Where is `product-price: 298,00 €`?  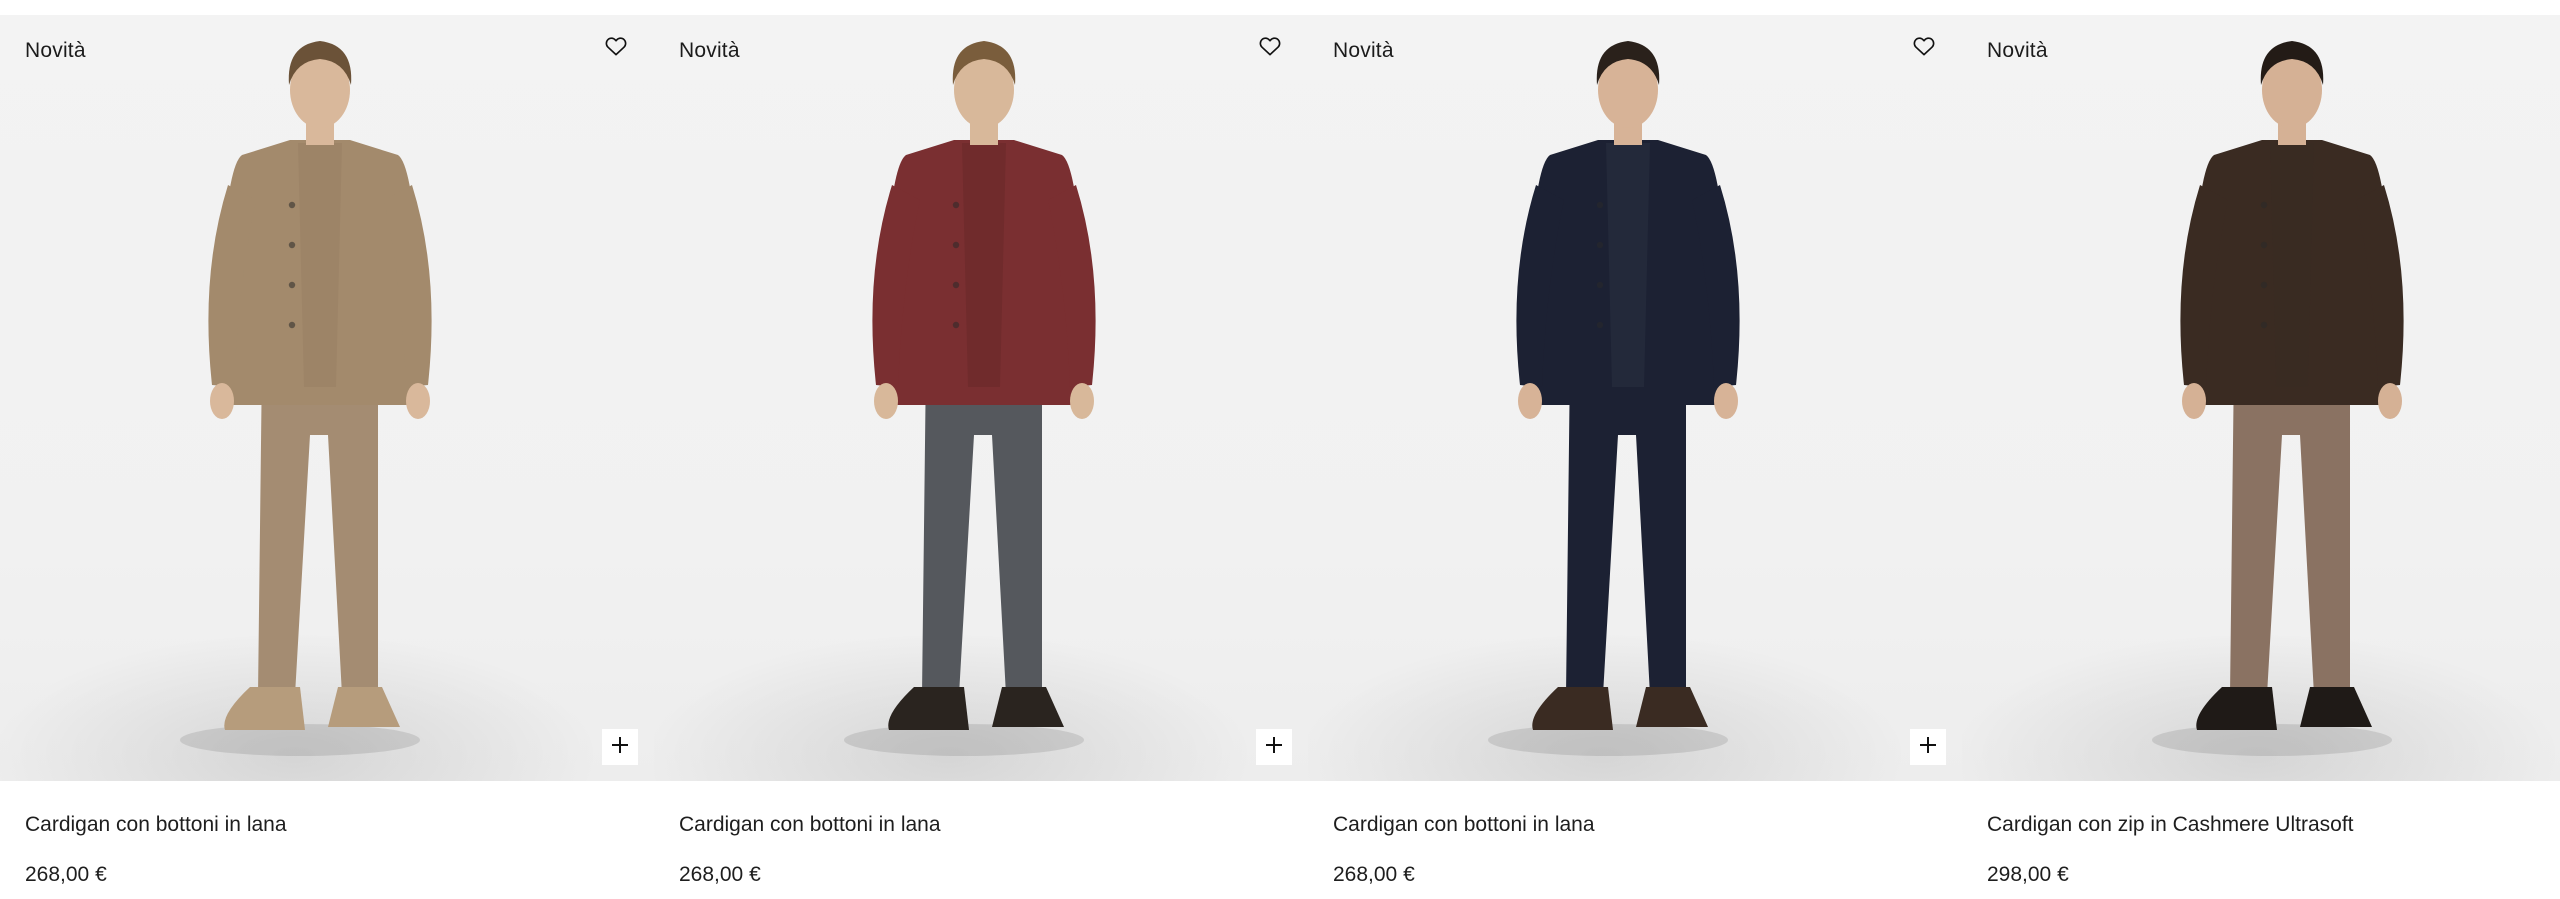
product-price: 298,00 € is located at coordinates (2028, 874).